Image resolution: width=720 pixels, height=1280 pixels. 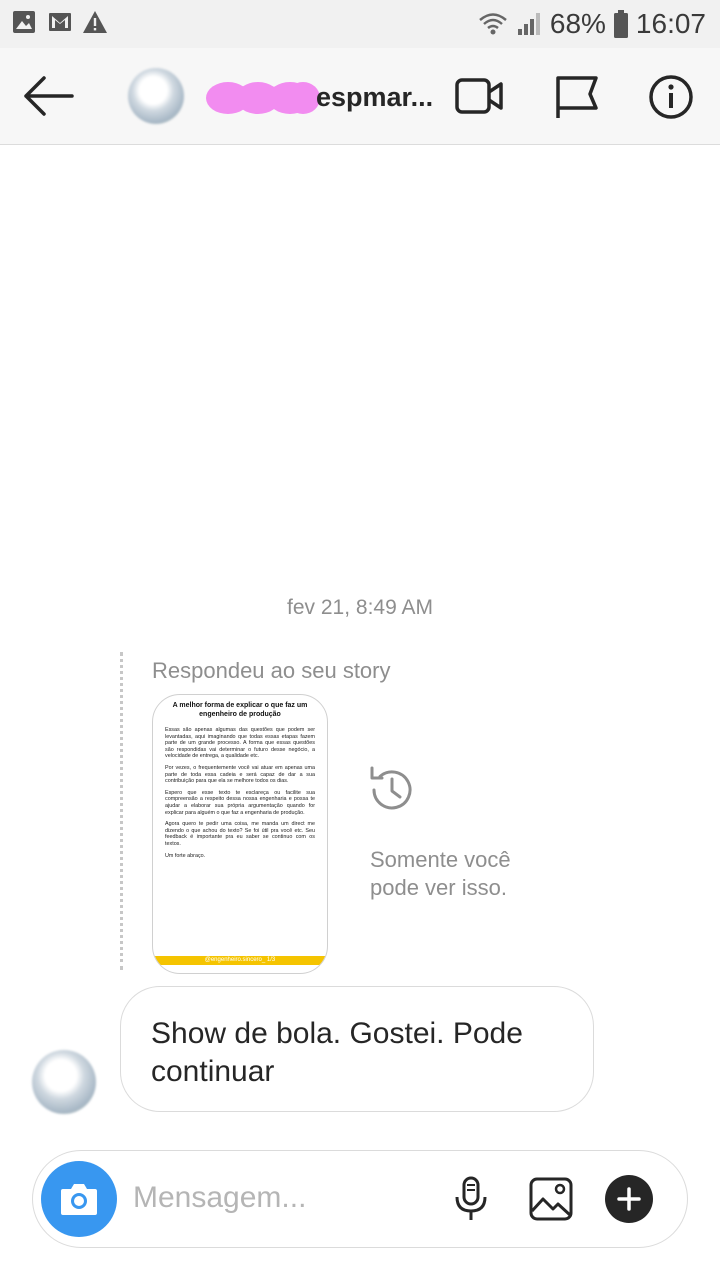 I want to click on message-timestamp: fev 21, 8:49 AM, so click(x=360, y=607).